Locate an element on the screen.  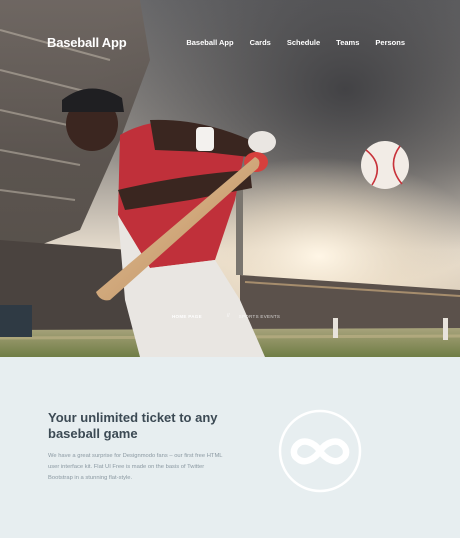
breadcrumb: HOME PAGE // SPORTS EVENTS is located at coordinates (226, 316).